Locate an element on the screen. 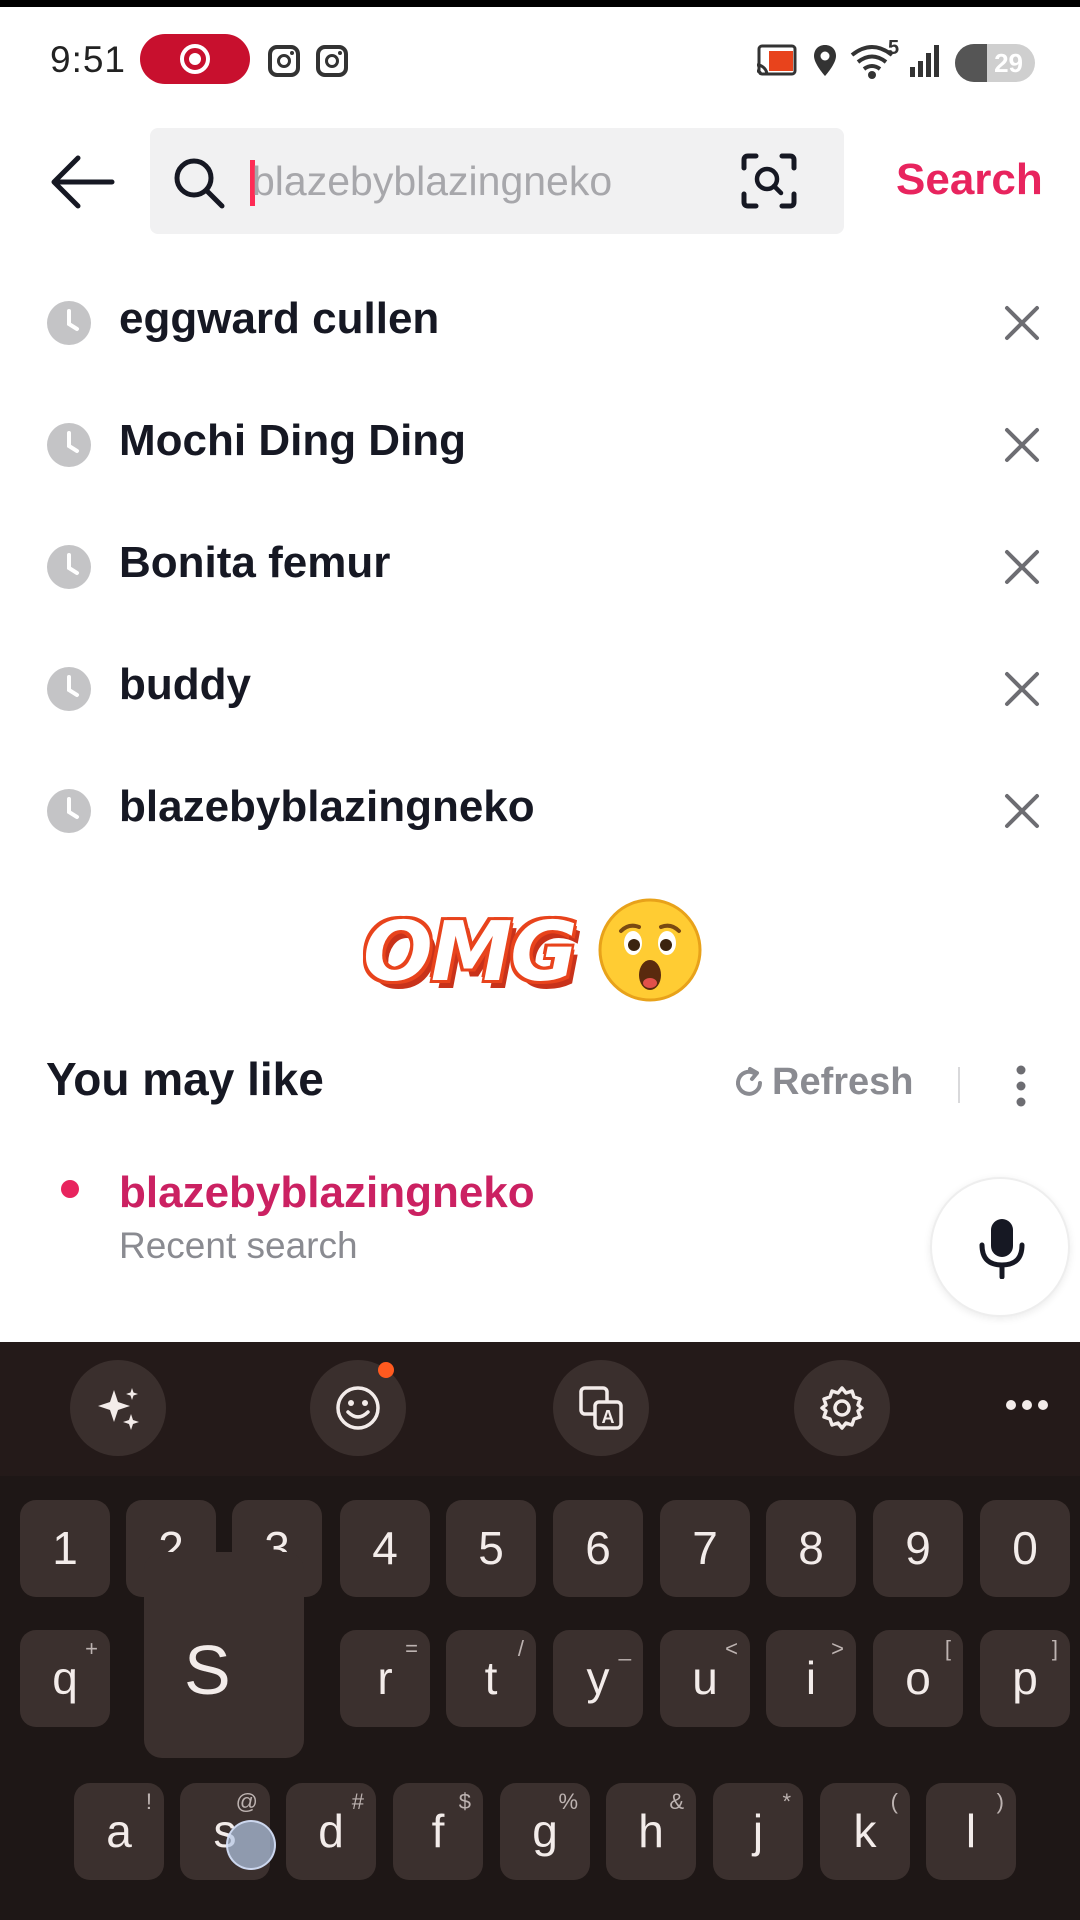 This screenshot has width=1080, height=1920. key-f: f $ is located at coordinates (438, 1831).